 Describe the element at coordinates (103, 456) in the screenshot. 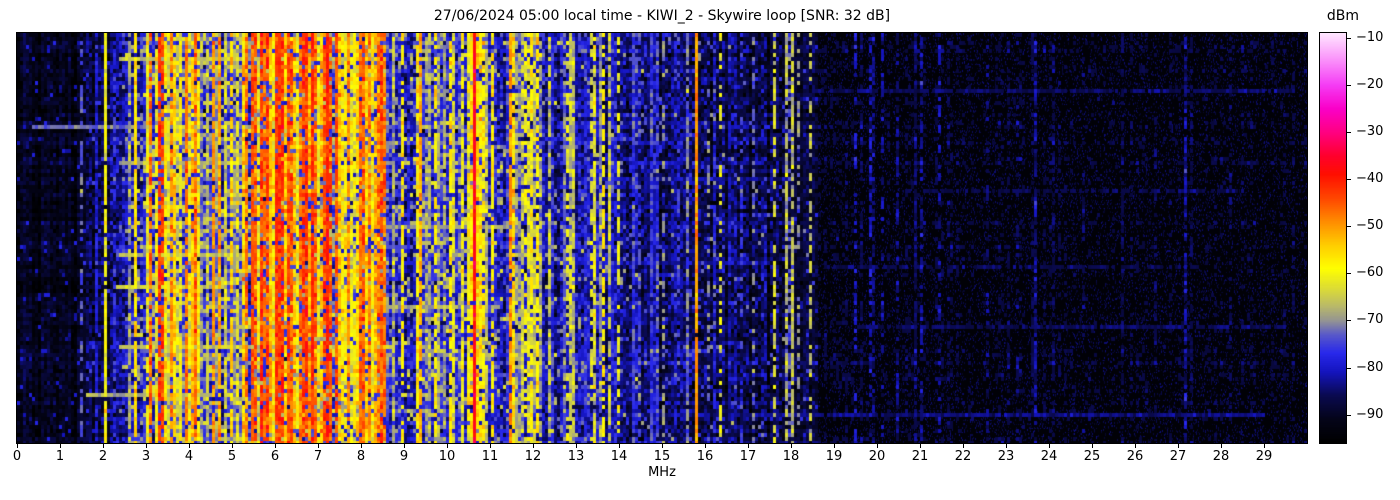

I see `x-tick-label: 2` at that location.